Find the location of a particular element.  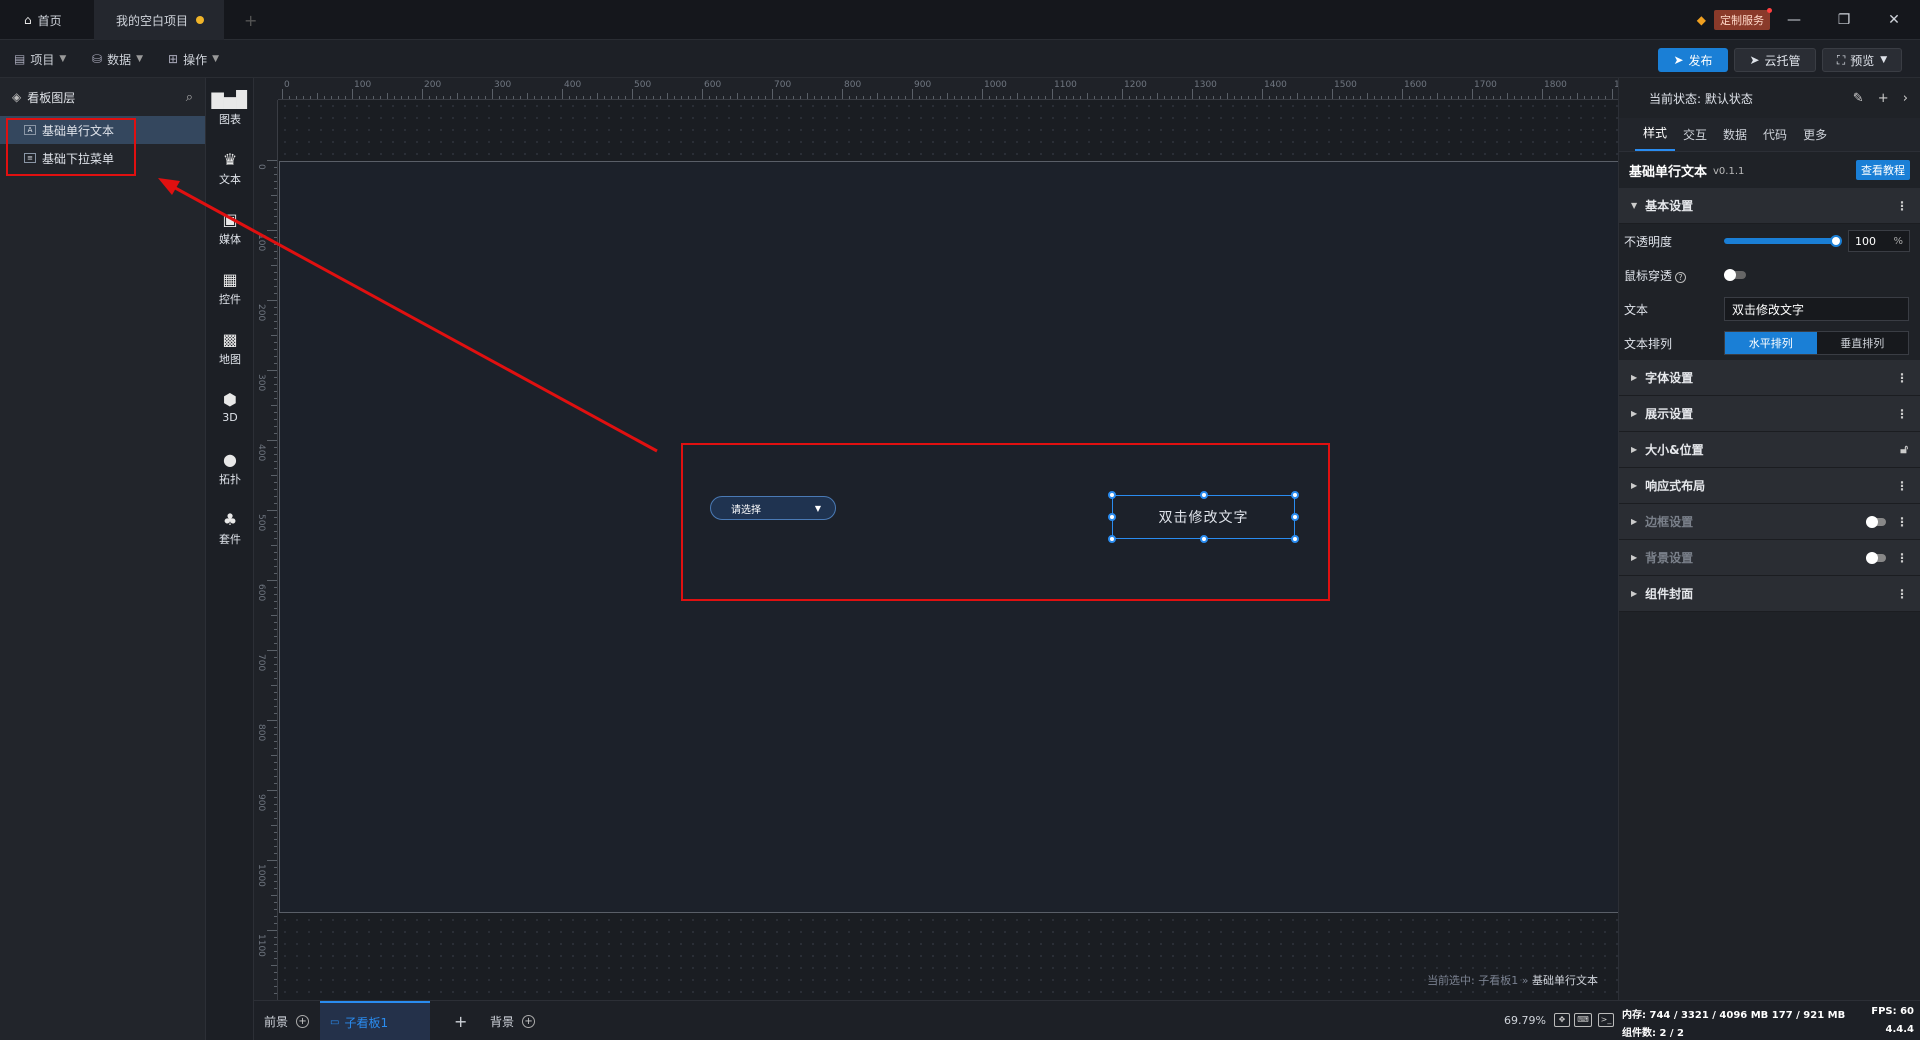

plus-icon: + is located at coordinates (1883, 98).